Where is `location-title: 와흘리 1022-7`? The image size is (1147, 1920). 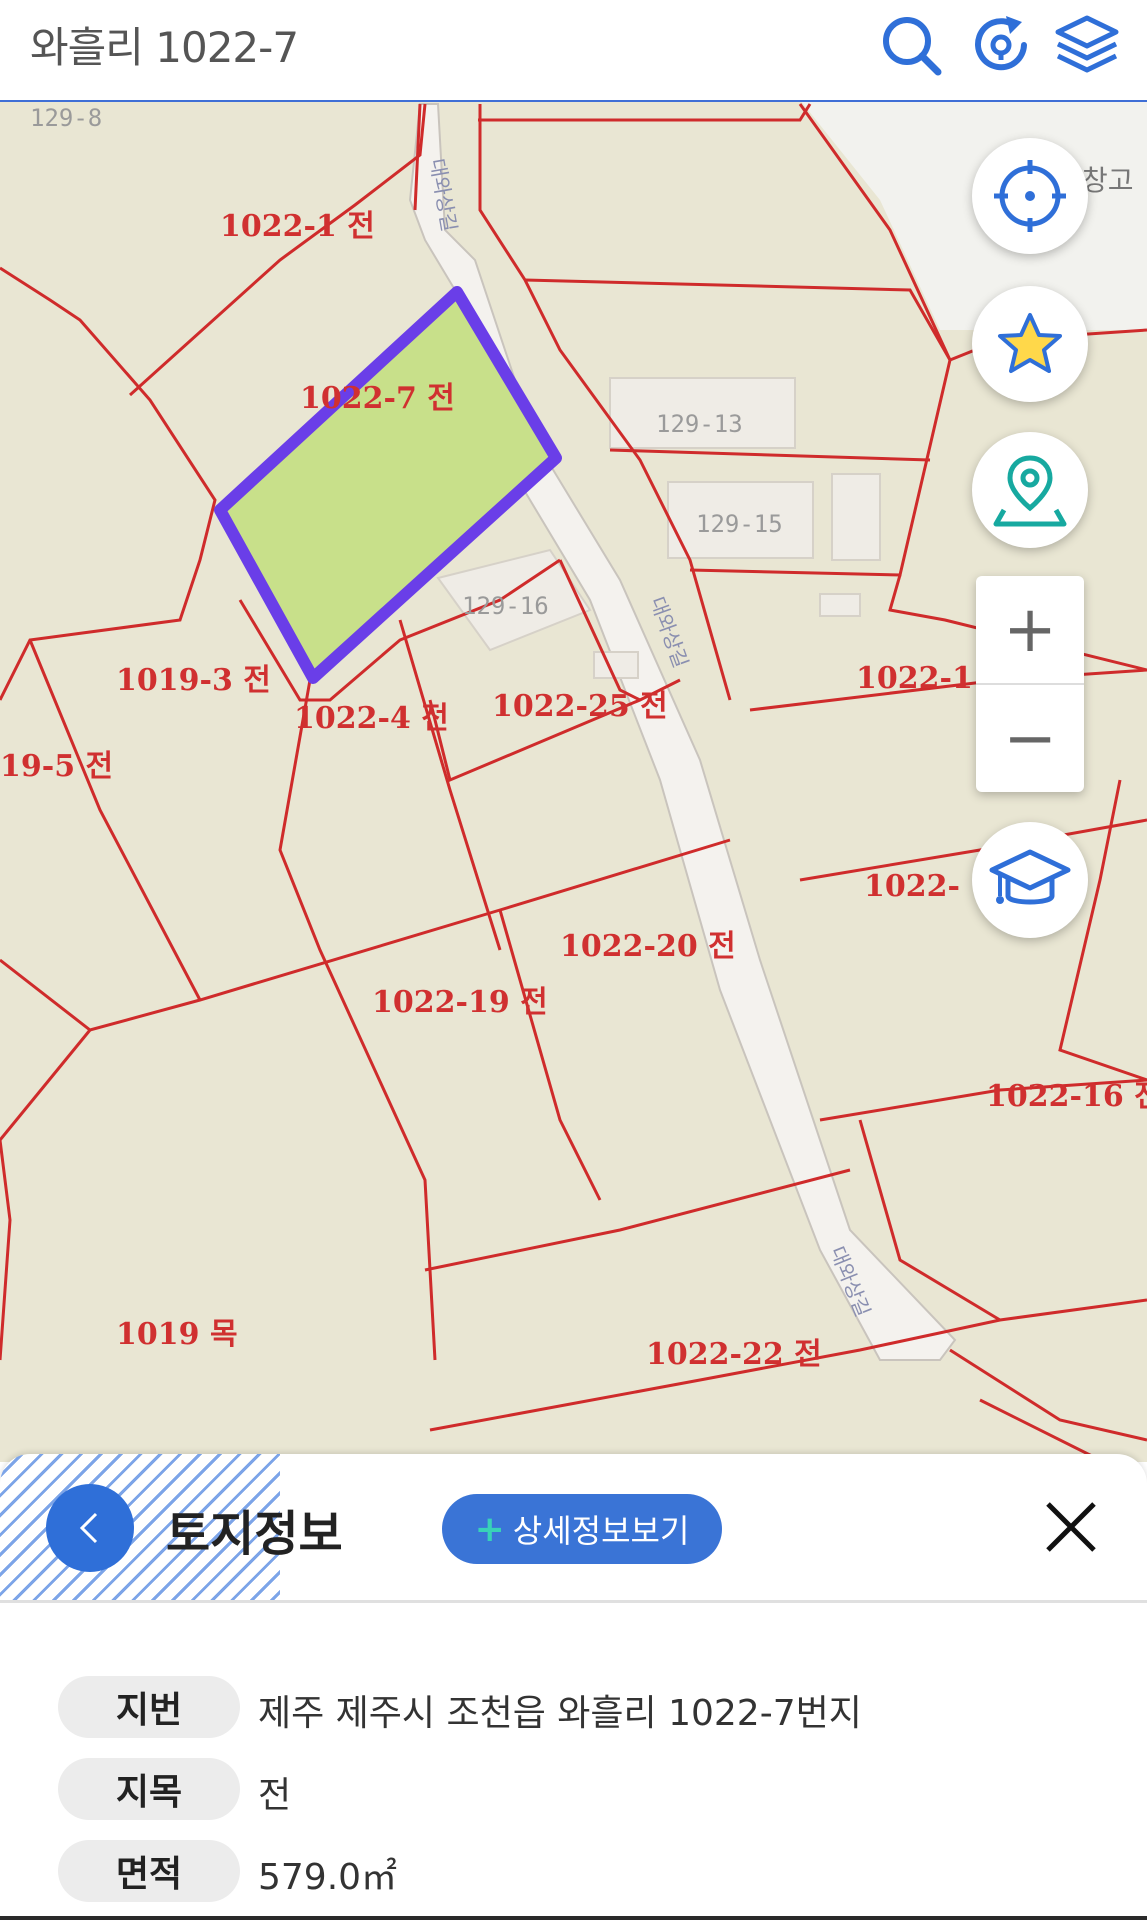 location-title: 와흘리 1022-7 is located at coordinates (164, 47).